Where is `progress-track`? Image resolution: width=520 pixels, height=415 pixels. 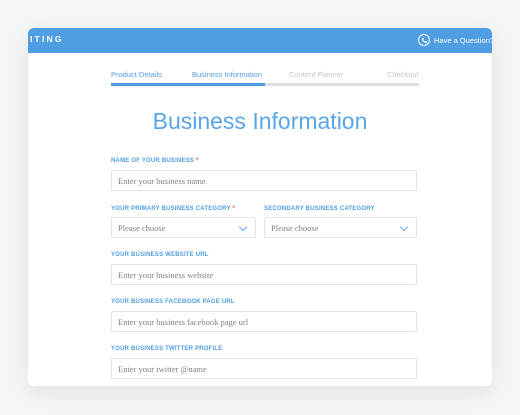
progress-track is located at coordinates (265, 84).